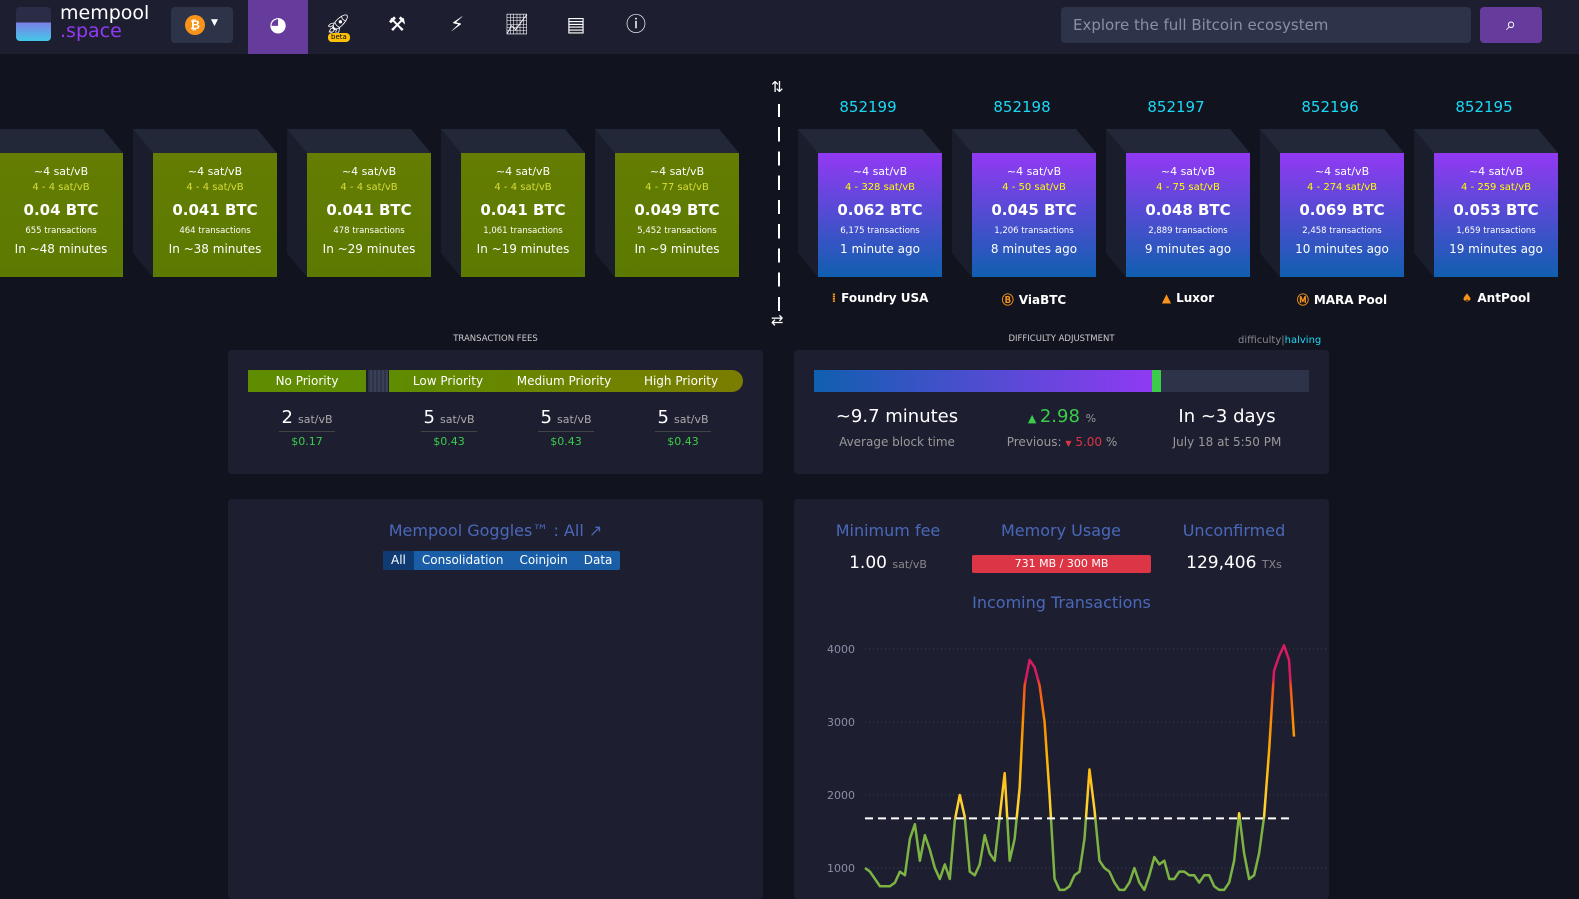 This screenshot has width=1579, height=899. Describe the element at coordinates (1188, 231) in the screenshot. I see `tx-count: 2,889 transactions` at that location.